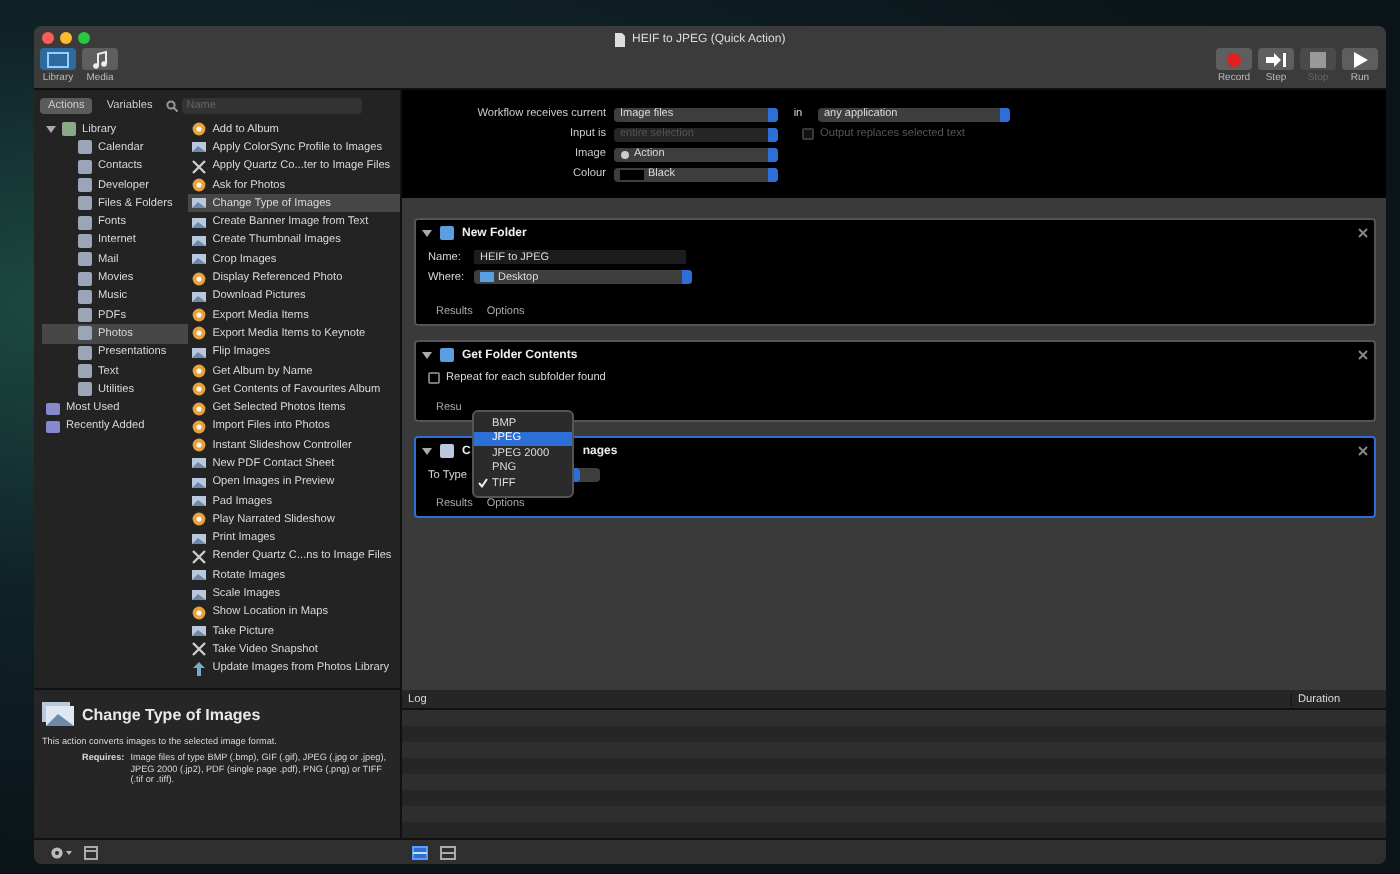 The image size is (1400, 874). I want to click on checkbox, so click(434, 378).